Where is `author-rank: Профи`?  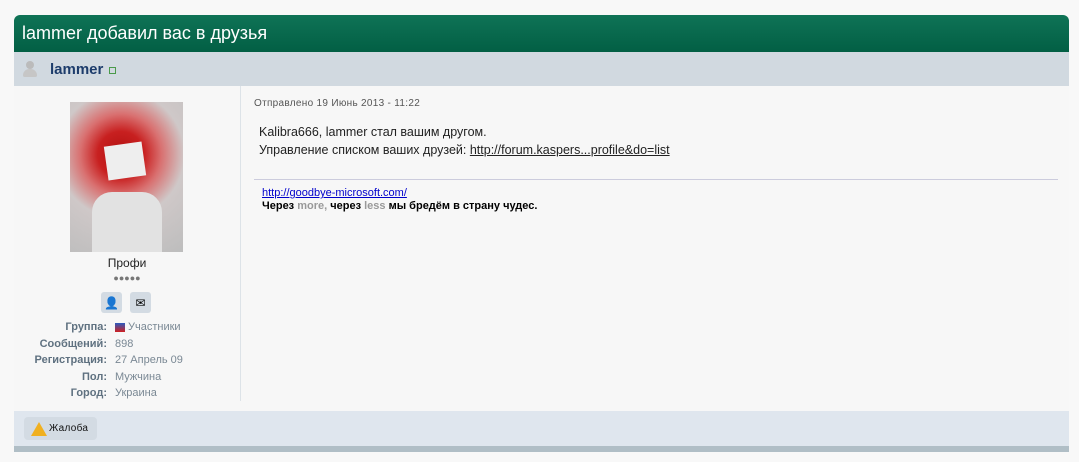
author-rank: Профи is located at coordinates (127, 263).